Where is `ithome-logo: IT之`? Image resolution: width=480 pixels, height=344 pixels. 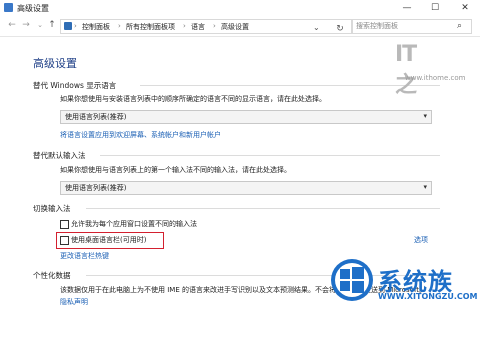
ithome-logo: IT之 is located at coordinates (406, 70).